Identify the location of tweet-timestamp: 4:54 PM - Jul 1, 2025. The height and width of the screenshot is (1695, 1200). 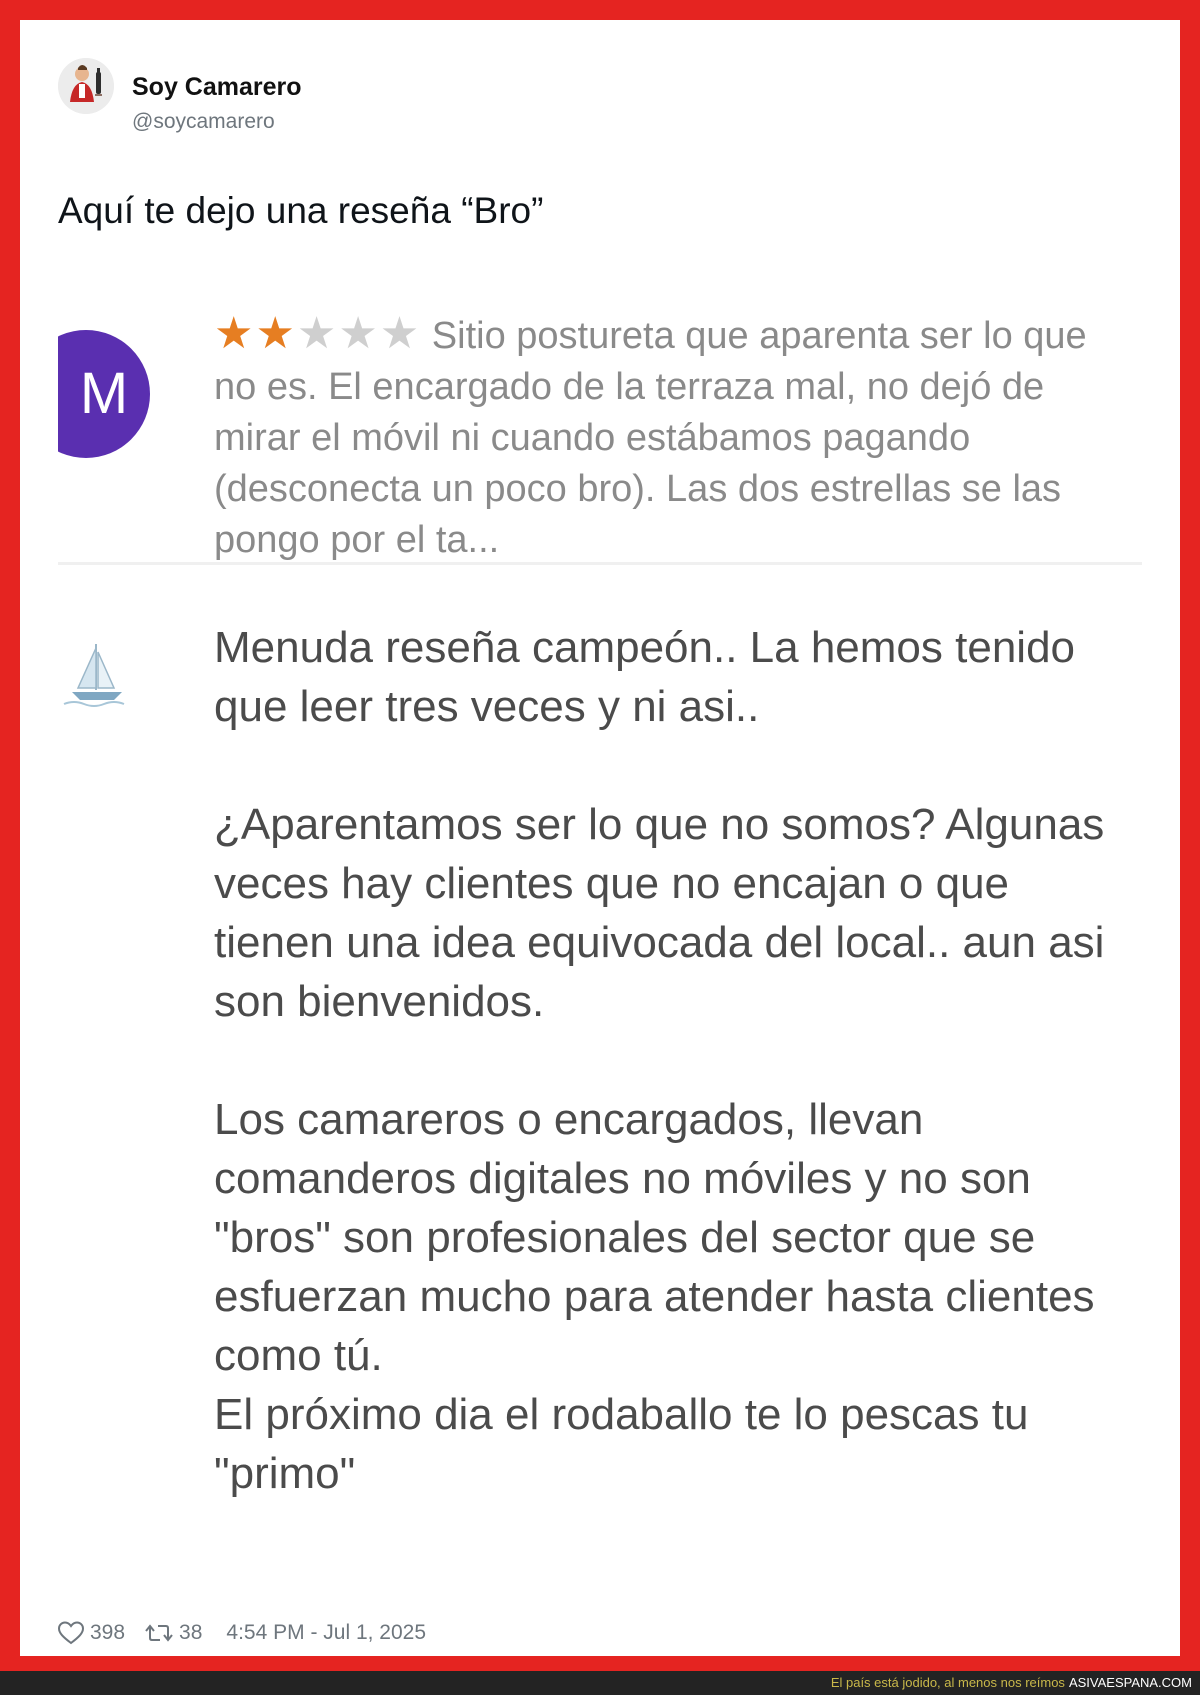
(326, 1633).